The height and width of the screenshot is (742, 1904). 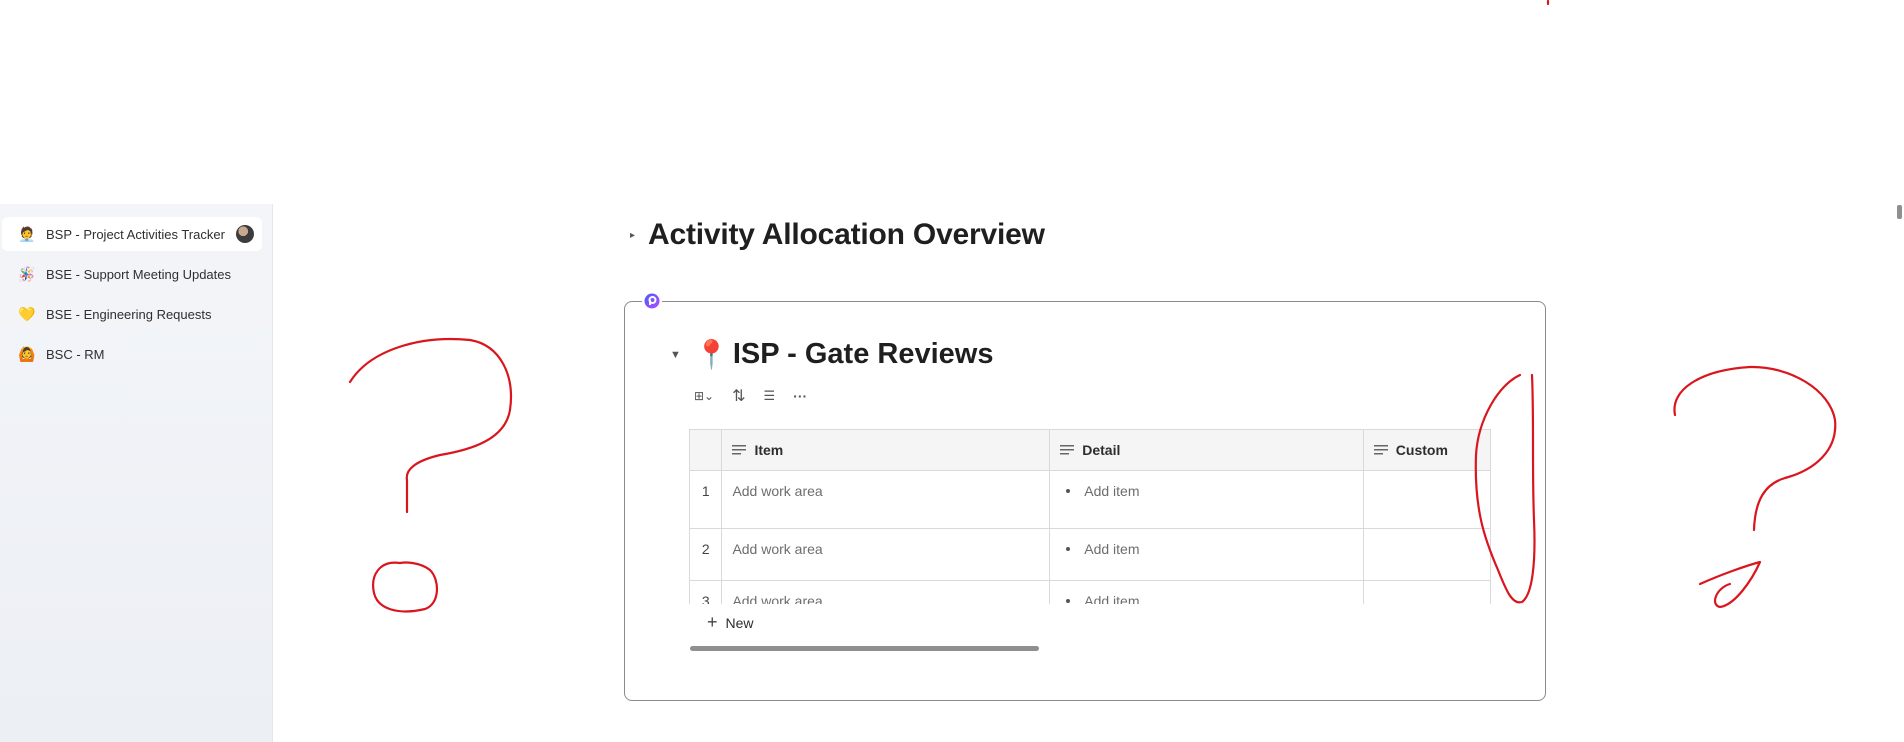 I want to click on table-header-row: Item Detail Custom, so click(x=1090, y=450).